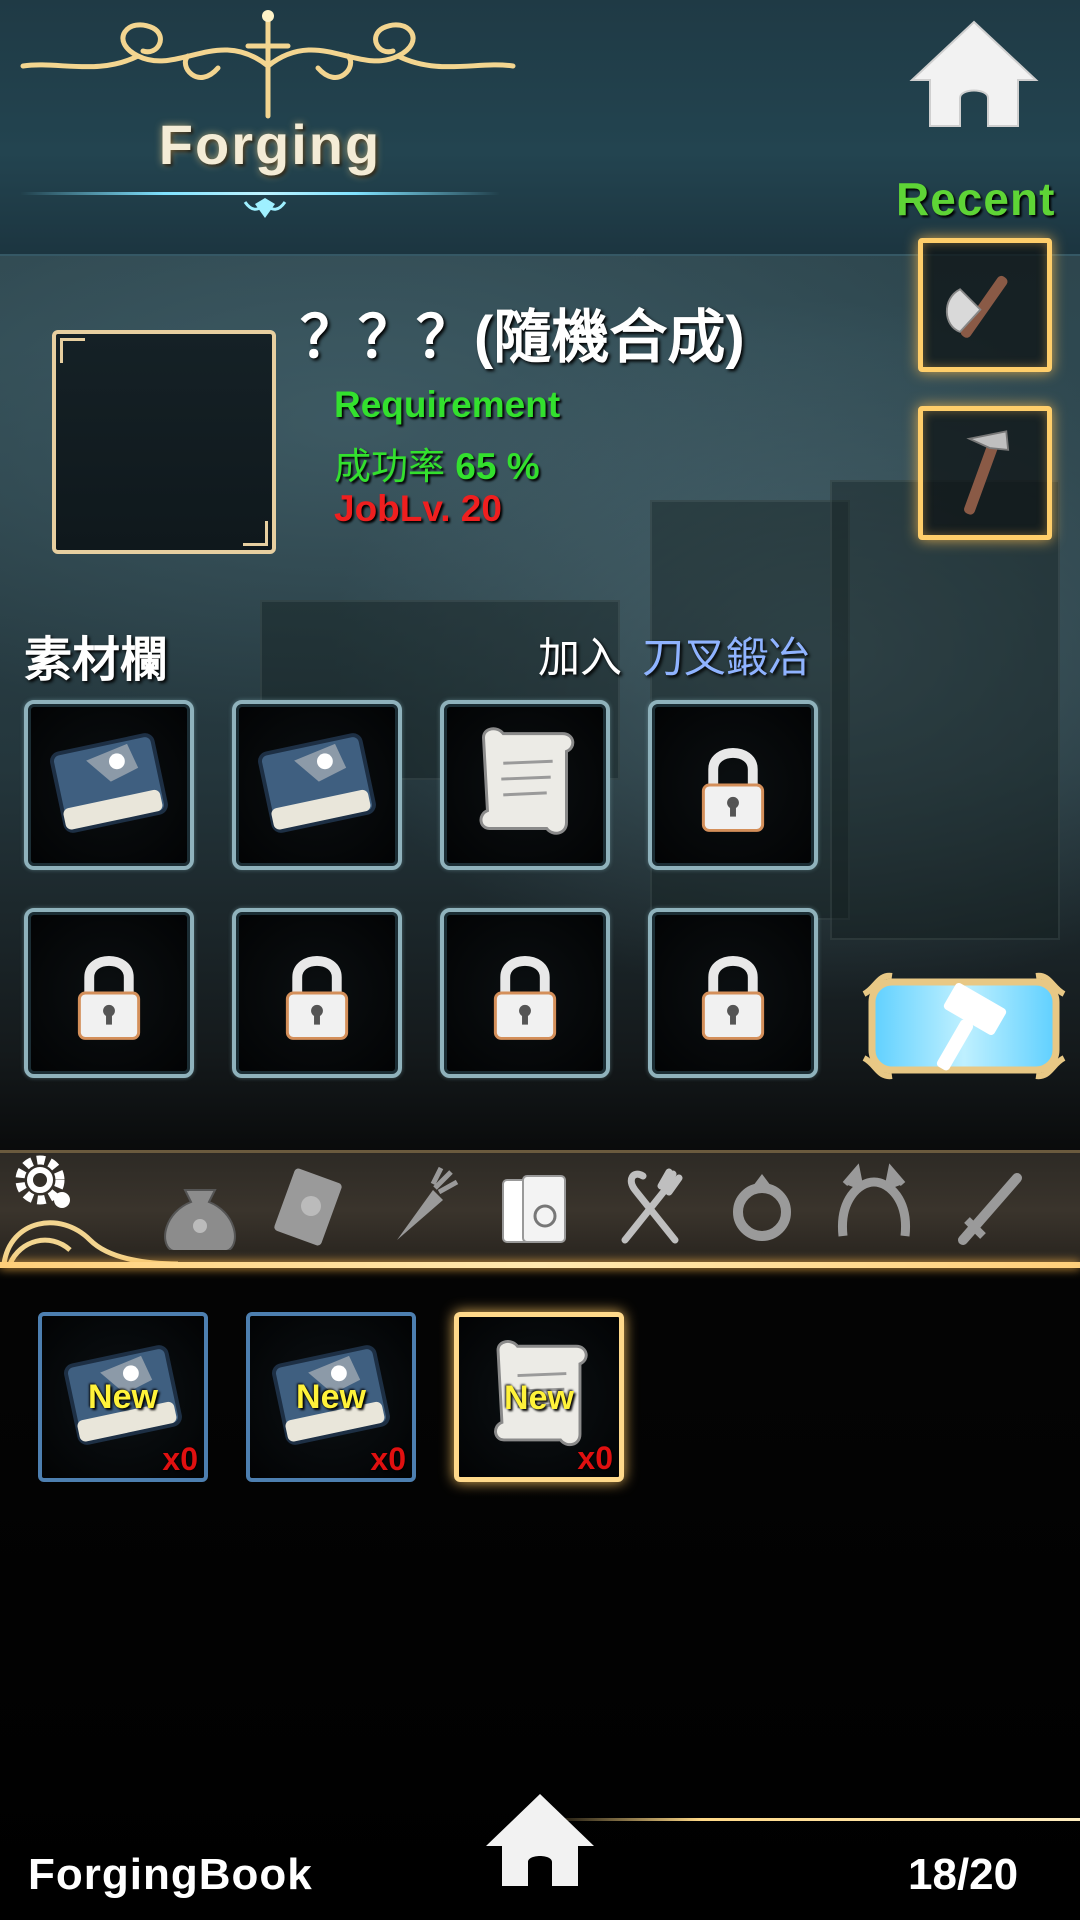 The image size is (1080, 1920). Describe the element at coordinates (447, 404) in the screenshot. I see `requirement-label: Requirement` at that location.